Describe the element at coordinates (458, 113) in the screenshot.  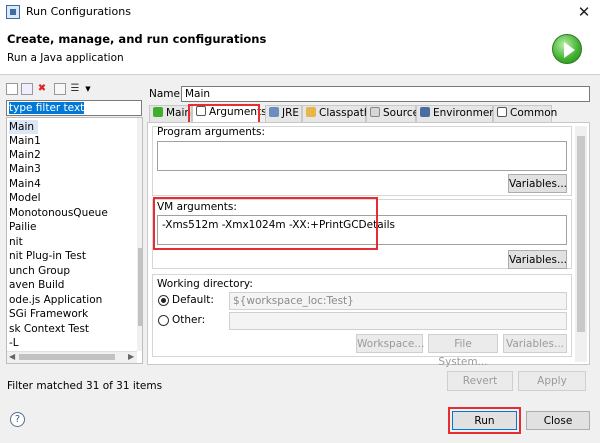
I see `tab-environment: Environment` at that location.